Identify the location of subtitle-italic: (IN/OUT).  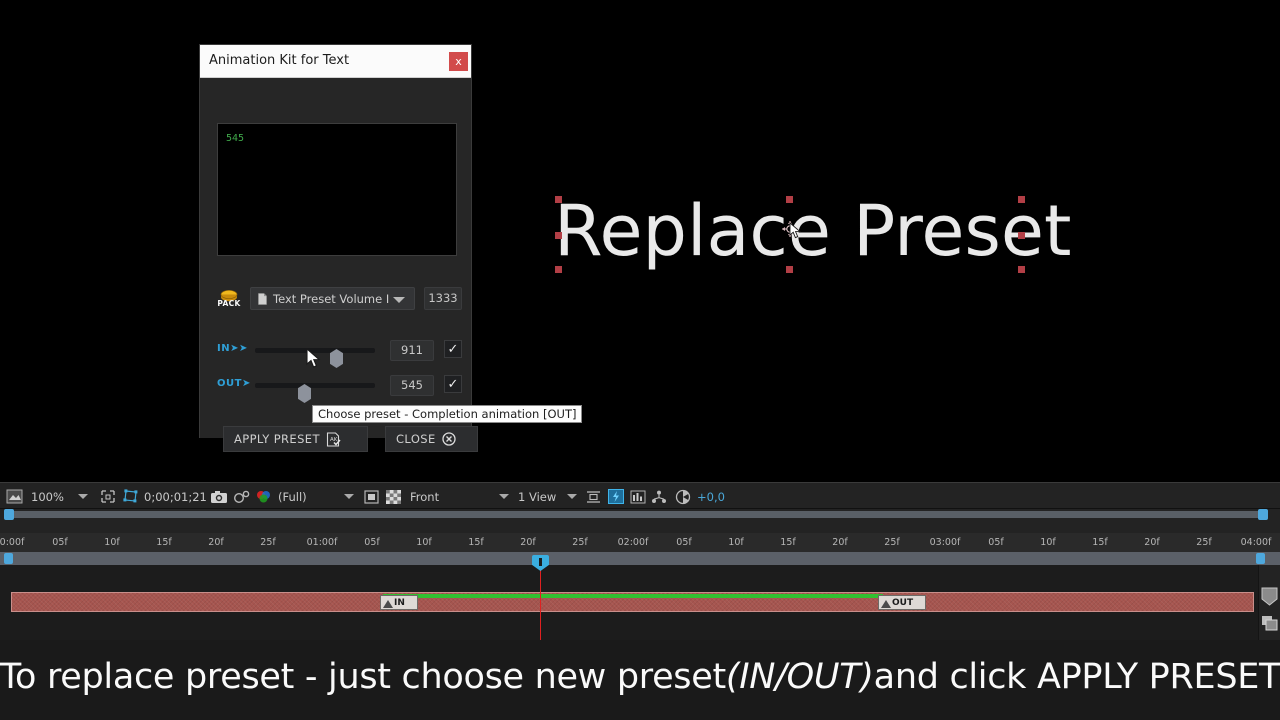
(799, 677).